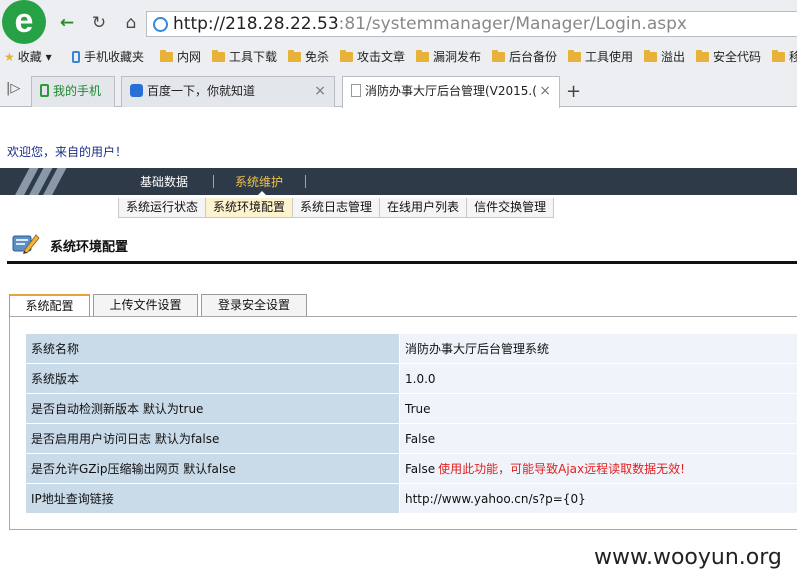 The width and height of the screenshot is (797, 588). I want to click on subnav-online-users: 在线用户列表, so click(423, 208).